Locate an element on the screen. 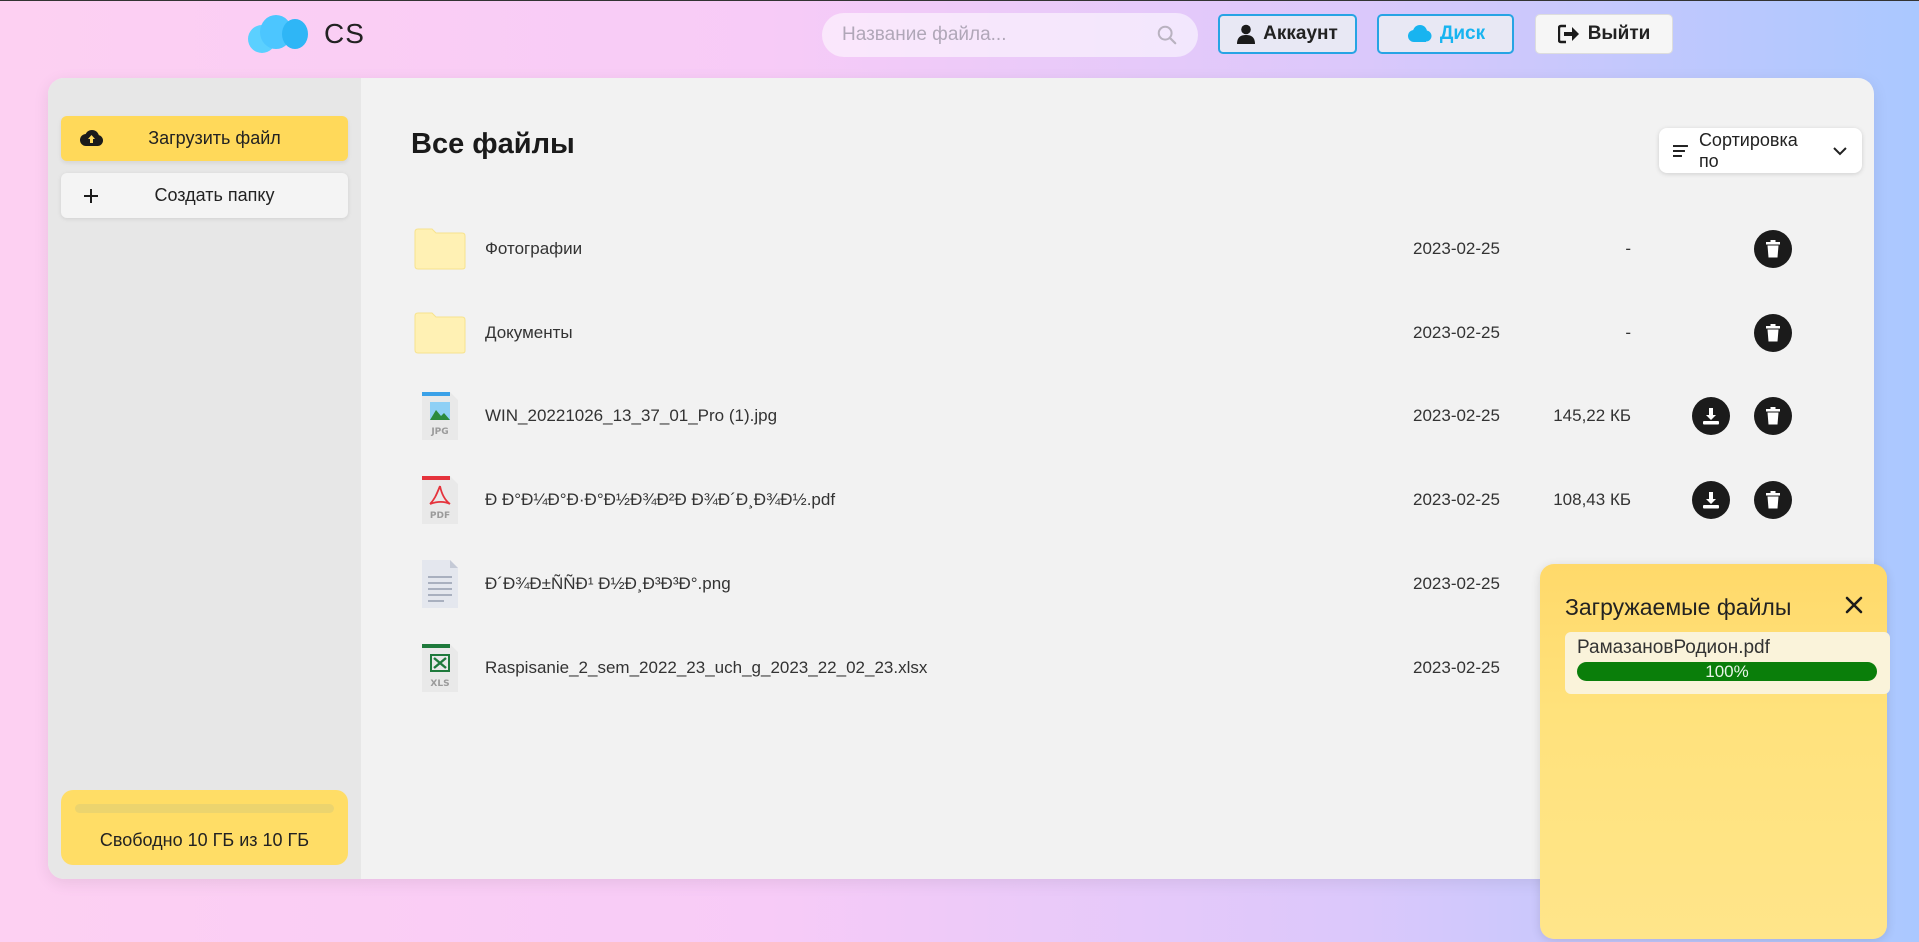  file-name: Ð Ð°Ð¼Ð°Ð·Ð°Ð½Ð¾Ð²Ð Ð¾Ð´Ð¸Ð¾Ð½.pdf is located at coordinates (660, 499).